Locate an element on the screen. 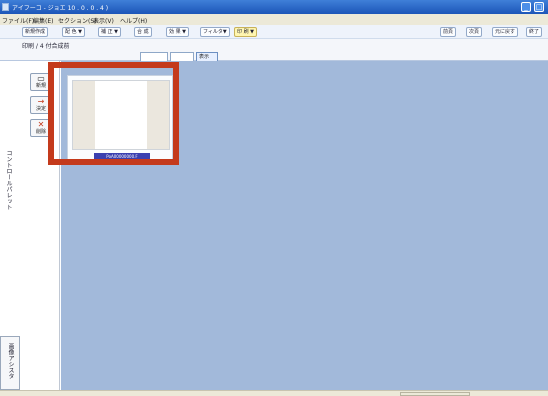 The width and height of the screenshot is (548, 396). control-palette-label: コントロールパレット is located at coordinates (8, 180).